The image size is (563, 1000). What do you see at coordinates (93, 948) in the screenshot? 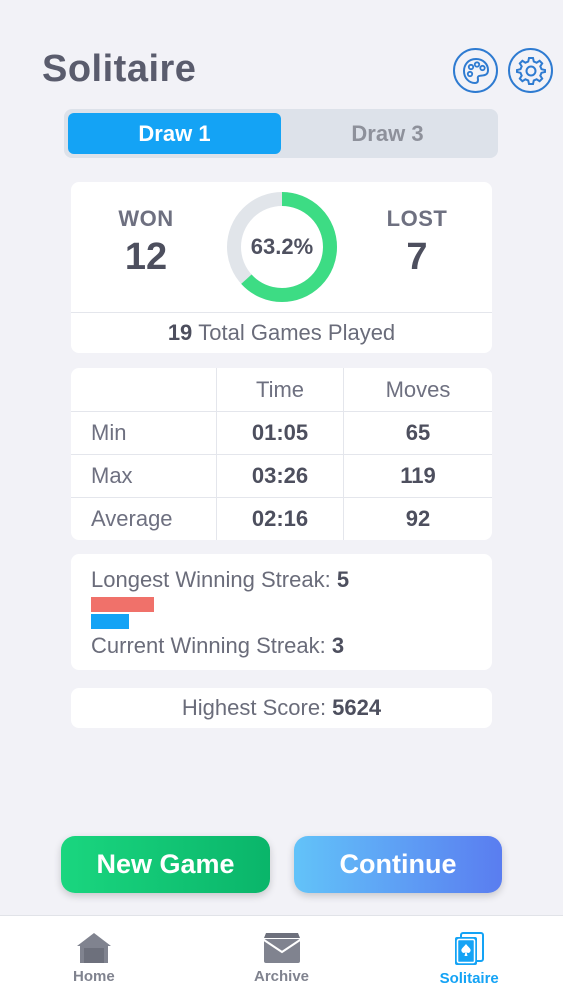
I see `home-icon` at bounding box center [93, 948].